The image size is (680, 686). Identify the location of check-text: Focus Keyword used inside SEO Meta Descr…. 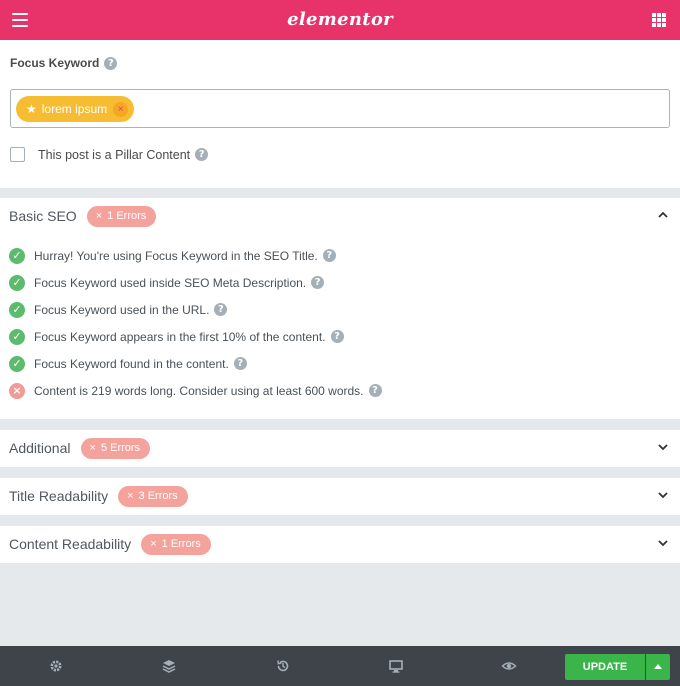
(170, 282).